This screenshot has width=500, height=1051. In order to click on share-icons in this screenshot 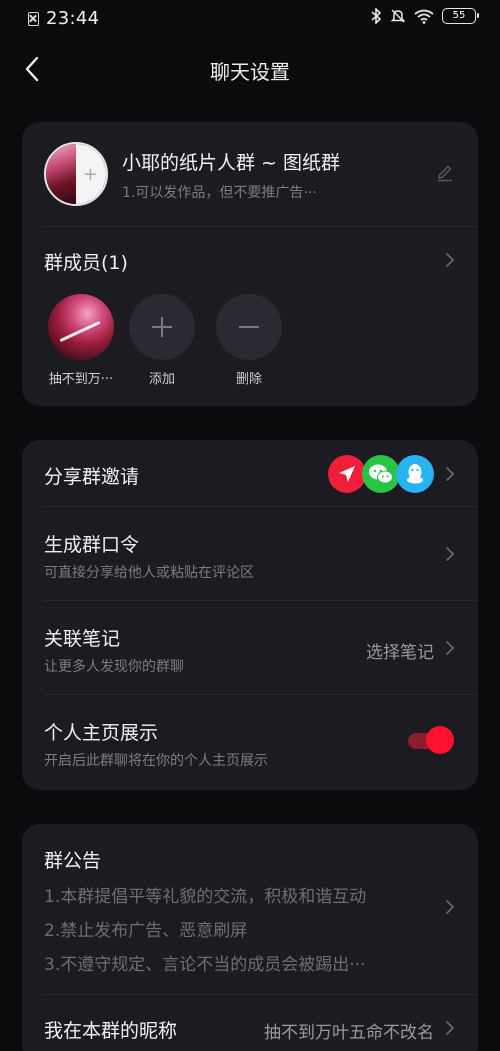, I will do `click(381, 474)`.